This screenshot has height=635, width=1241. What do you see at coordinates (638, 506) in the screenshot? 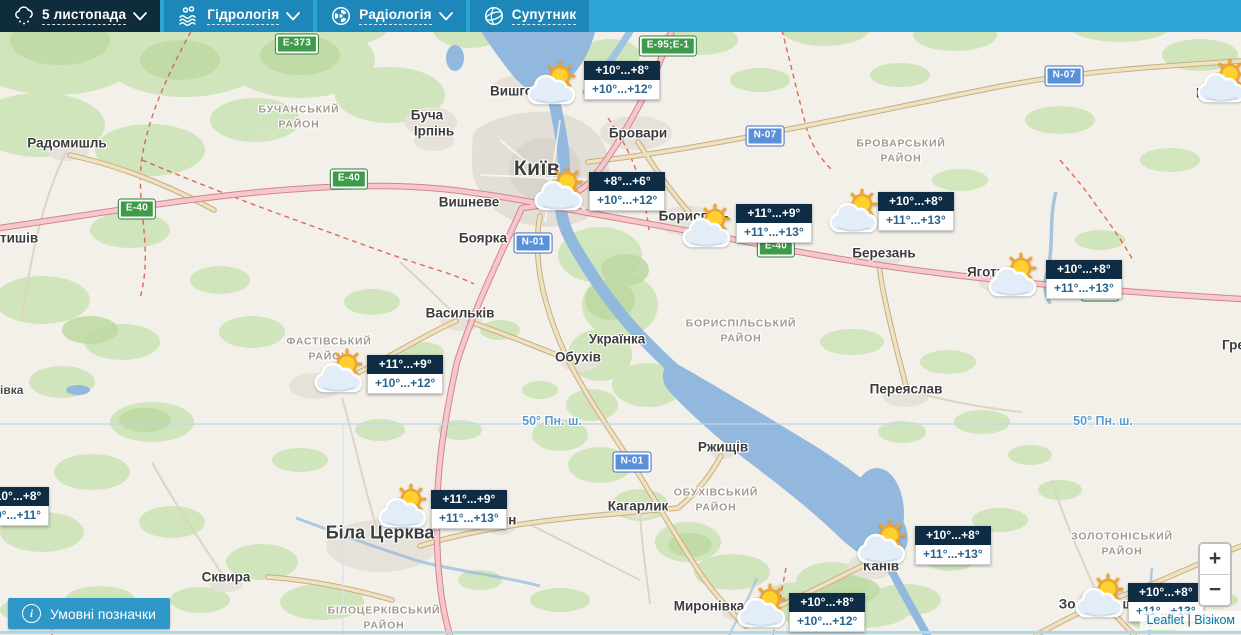
I see `city-label: Кагарлик` at bounding box center [638, 506].